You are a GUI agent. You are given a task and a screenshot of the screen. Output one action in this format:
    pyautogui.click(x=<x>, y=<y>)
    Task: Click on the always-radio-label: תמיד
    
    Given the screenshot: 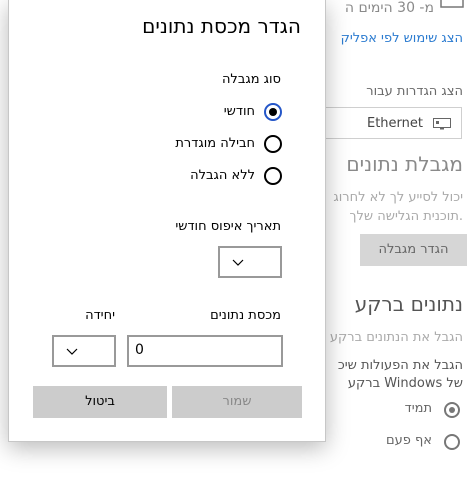 What is the action you would take?
    pyautogui.click(x=418, y=408)
    